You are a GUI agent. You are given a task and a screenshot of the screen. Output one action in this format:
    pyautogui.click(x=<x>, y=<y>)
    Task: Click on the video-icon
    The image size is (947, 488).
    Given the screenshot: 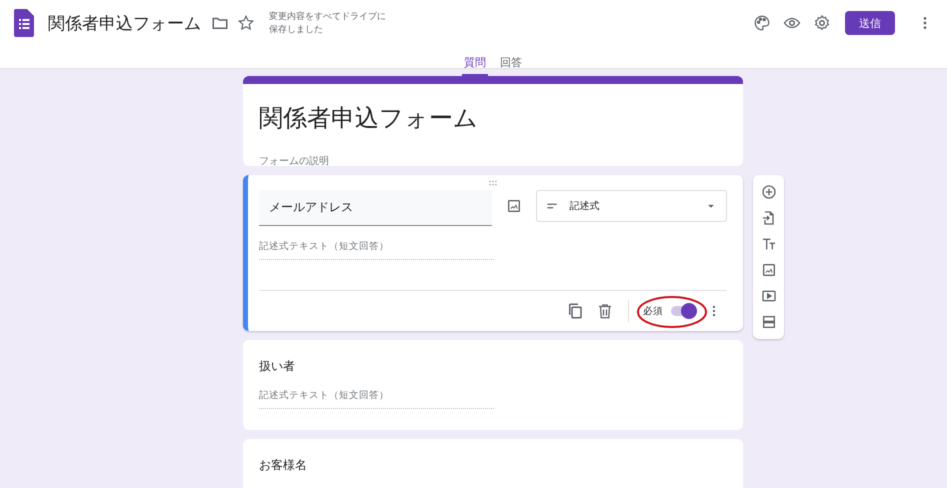 What is the action you would take?
    pyautogui.click(x=768, y=296)
    